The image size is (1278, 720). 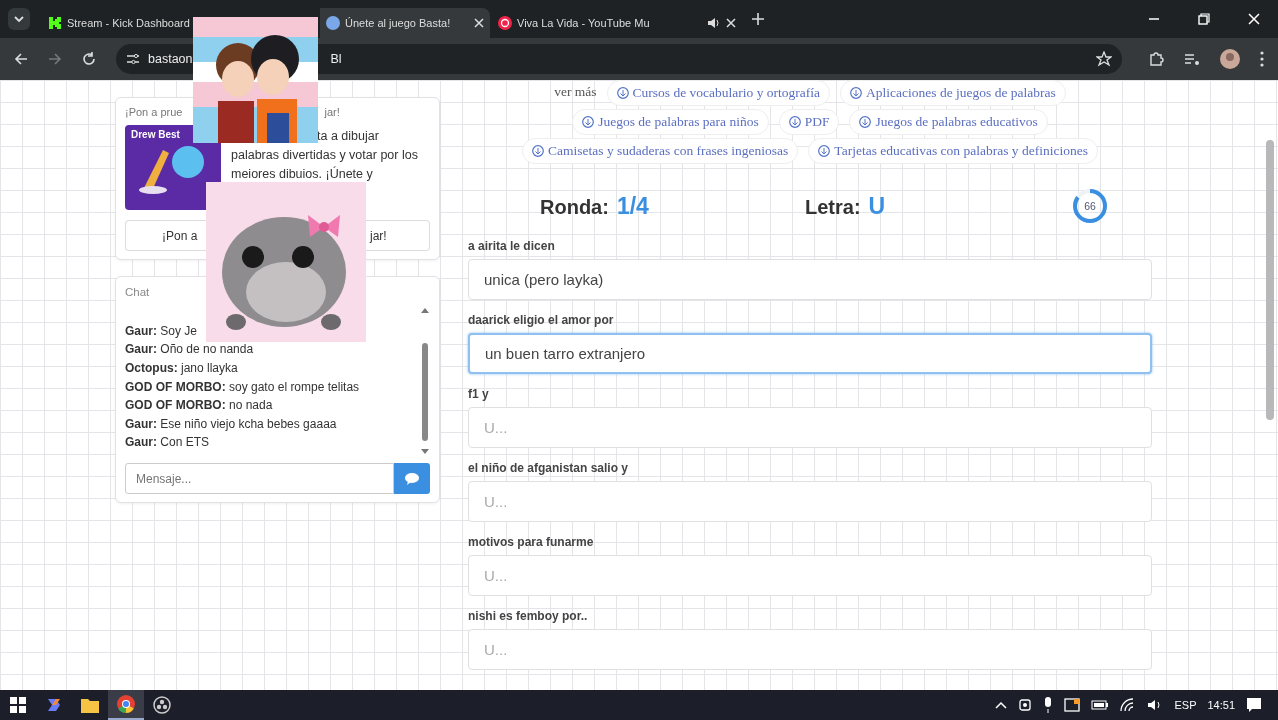 What do you see at coordinates (1104, 59) in the screenshot?
I see `star-icon` at bounding box center [1104, 59].